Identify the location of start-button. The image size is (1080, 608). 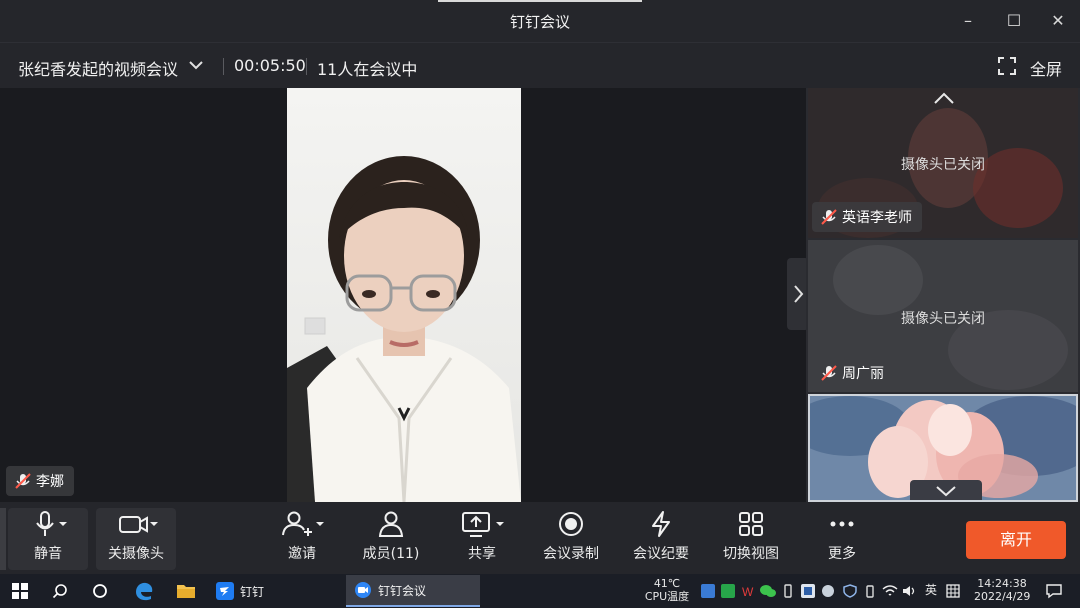
(20, 591).